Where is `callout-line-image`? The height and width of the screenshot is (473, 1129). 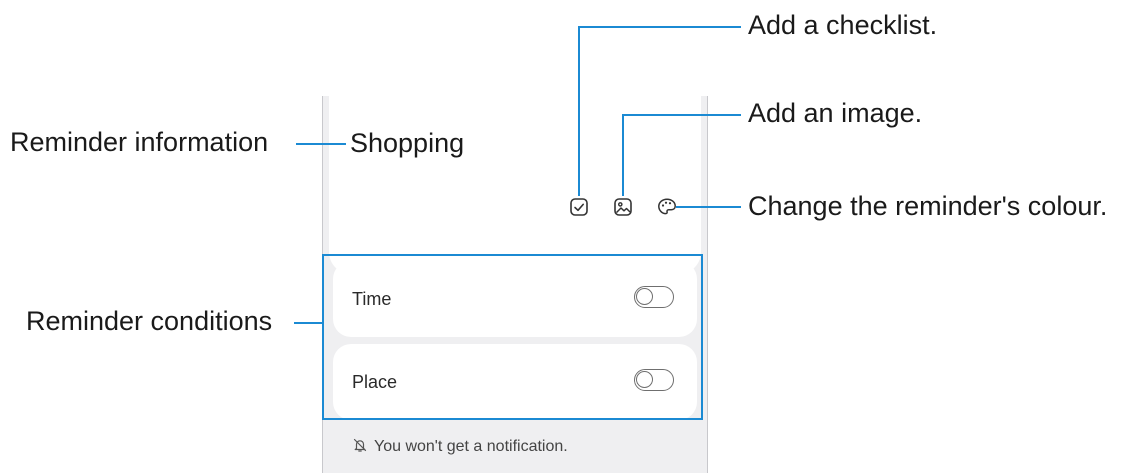 callout-line-image is located at coordinates (623, 155).